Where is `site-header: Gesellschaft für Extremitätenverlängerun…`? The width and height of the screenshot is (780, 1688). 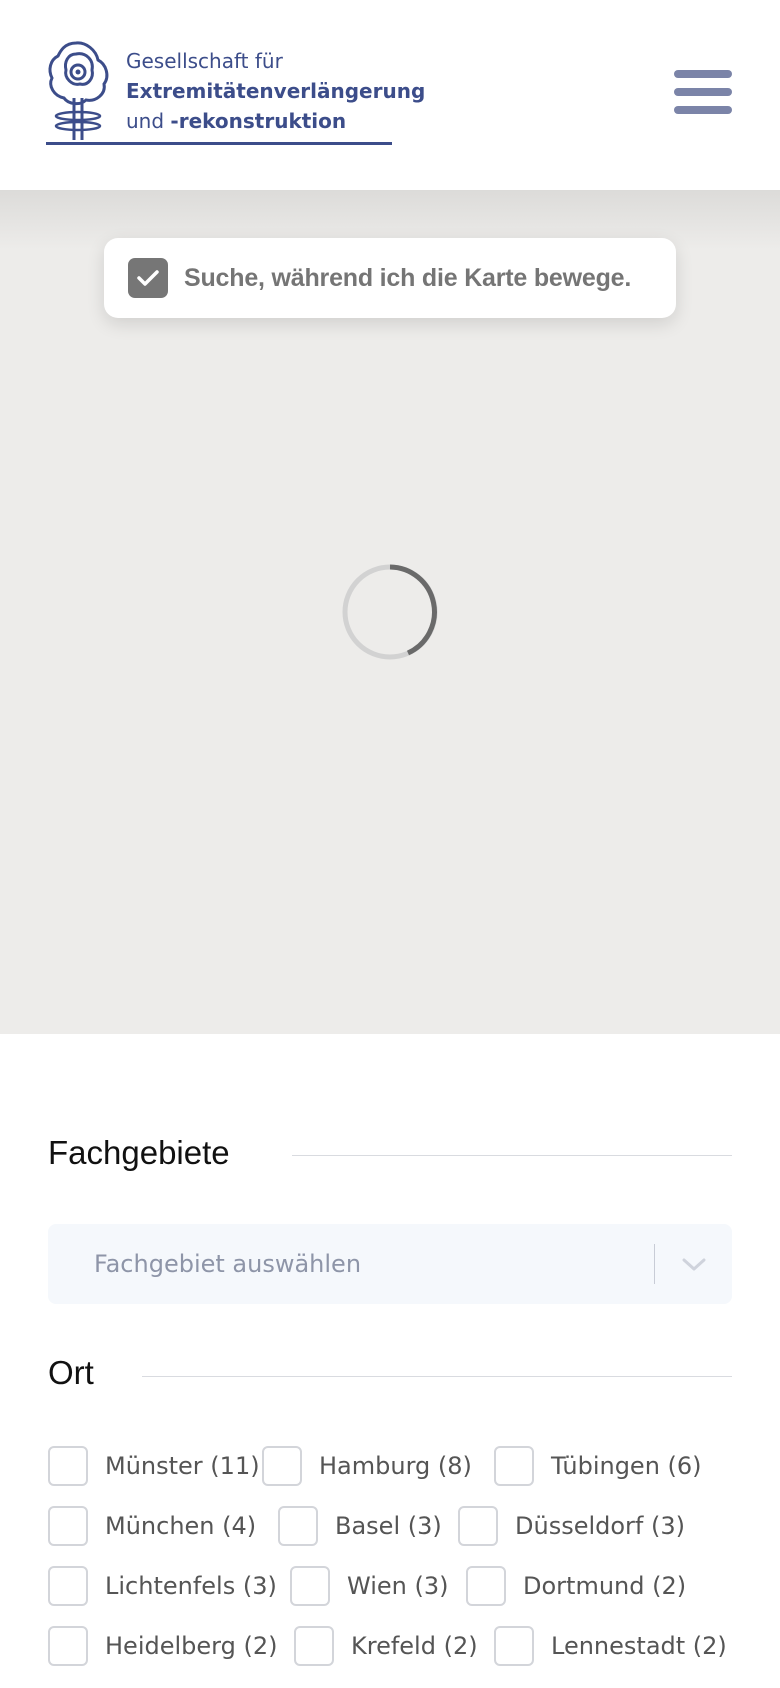 site-header: Gesellschaft für Extremitätenverlängerun… is located at coordinates (390, 95).